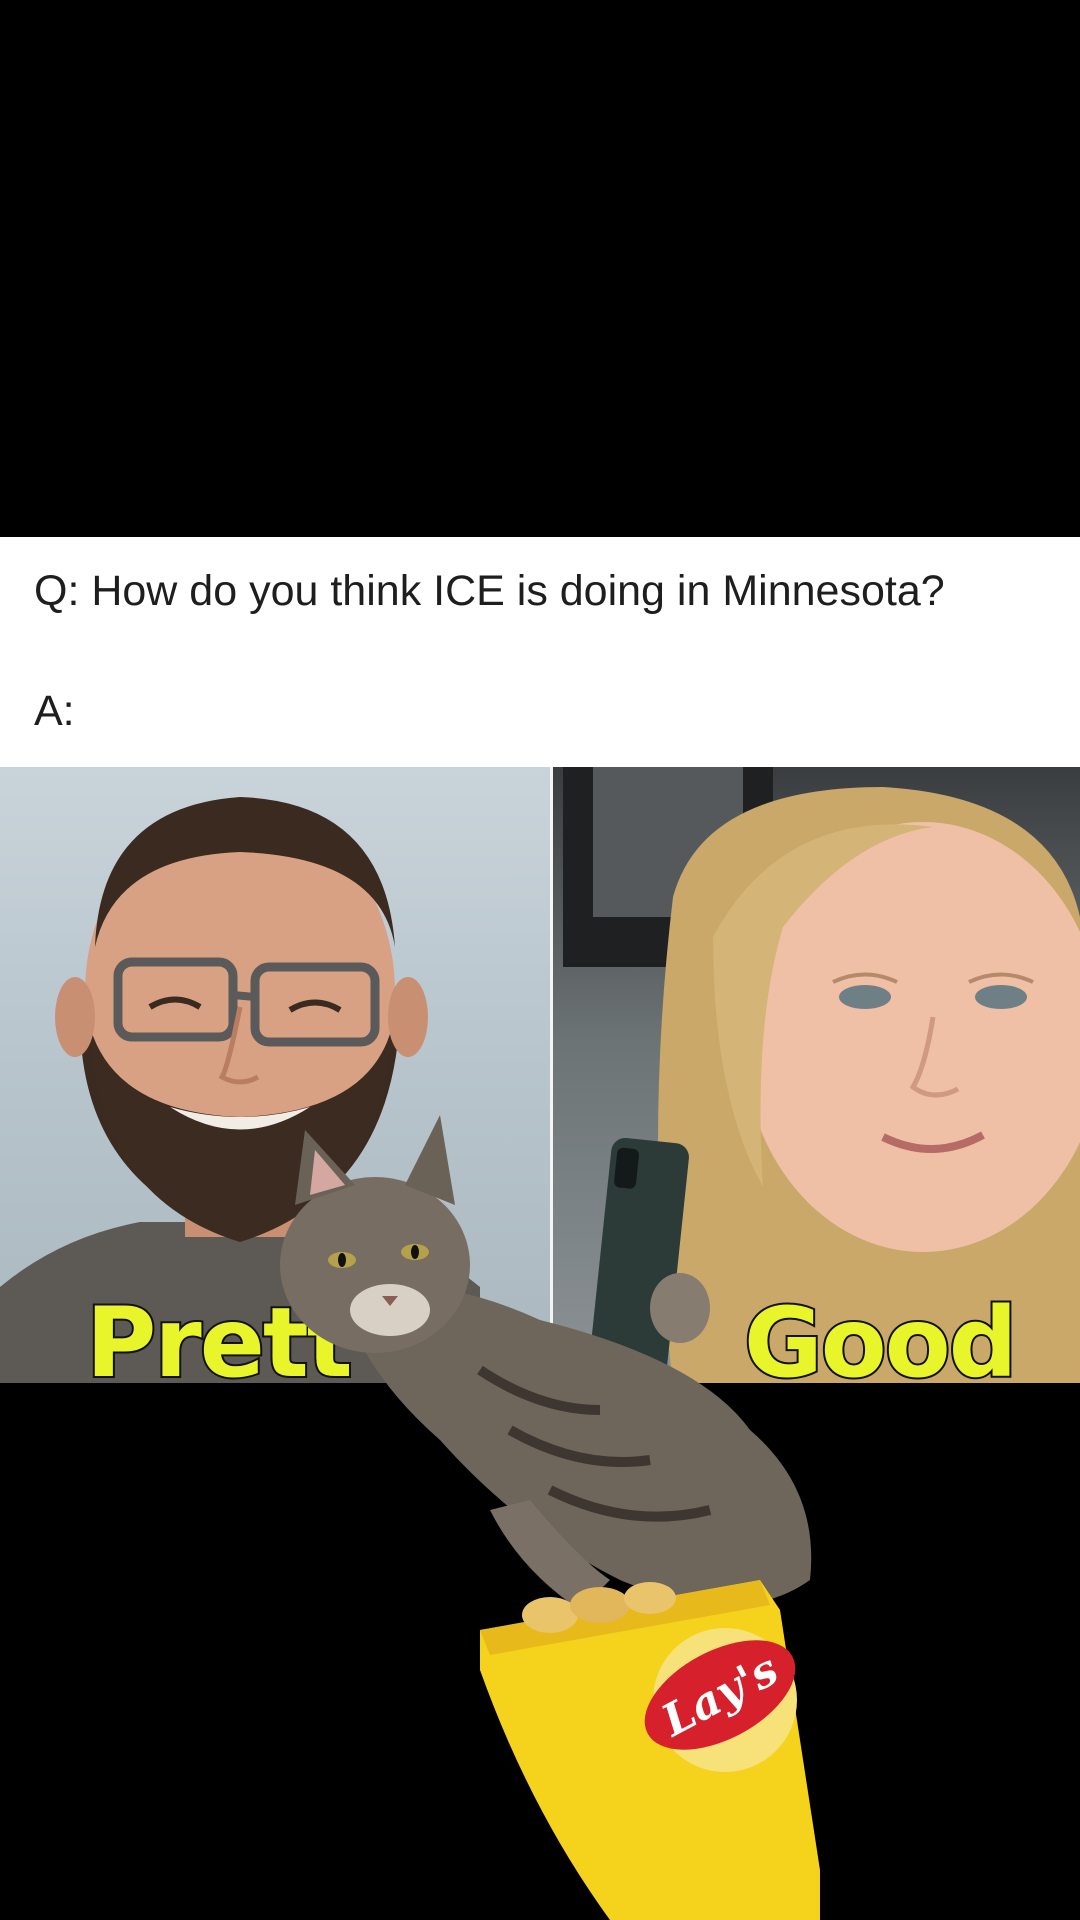 This screenshot has height=1920, width=1080. What do you see at coordinates (54, 711) in the screenshot?
I see `answer-label: A:` at bounding box center [54, 711].